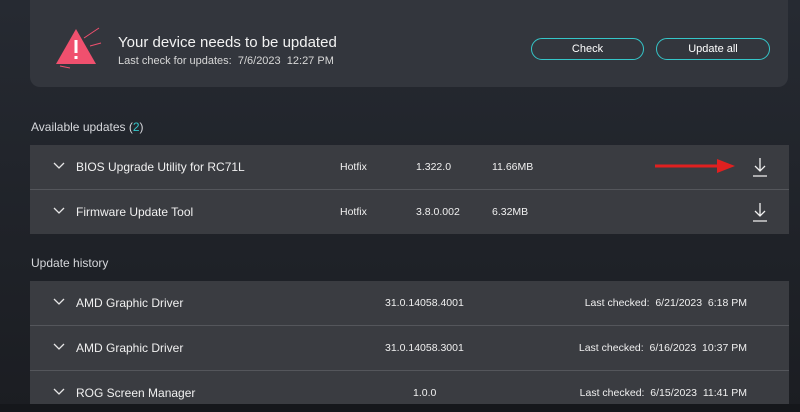  I want to click on update-size: 6.32MB, so click(510, 212).